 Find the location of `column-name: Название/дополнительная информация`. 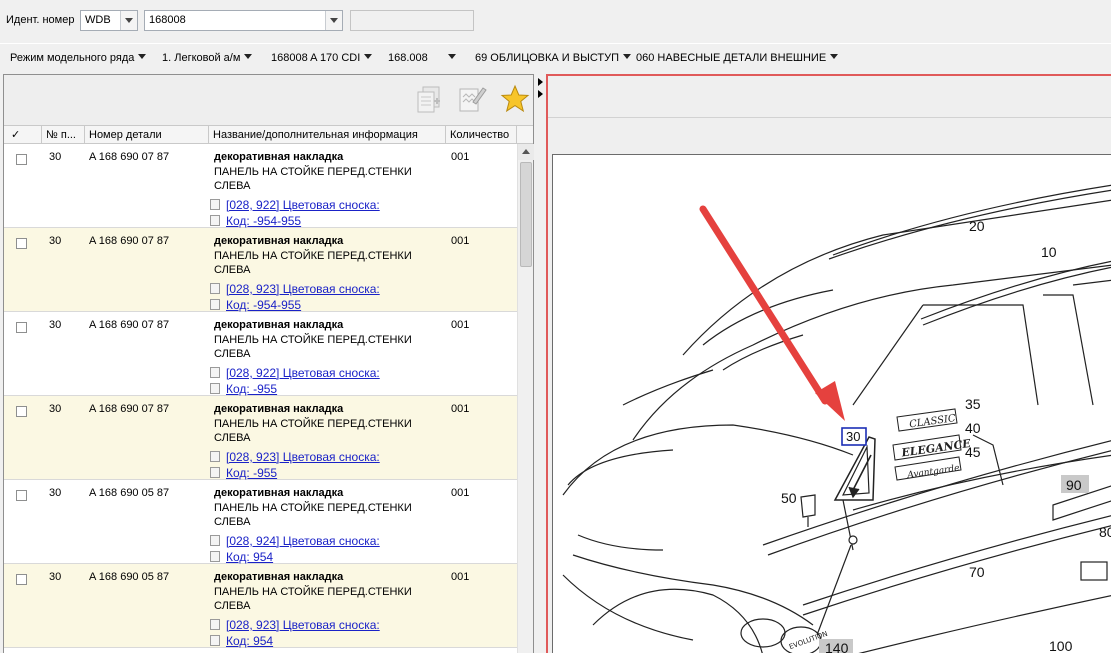

column-name: Название/дополнительная информация is located at coordinates (327, 135).